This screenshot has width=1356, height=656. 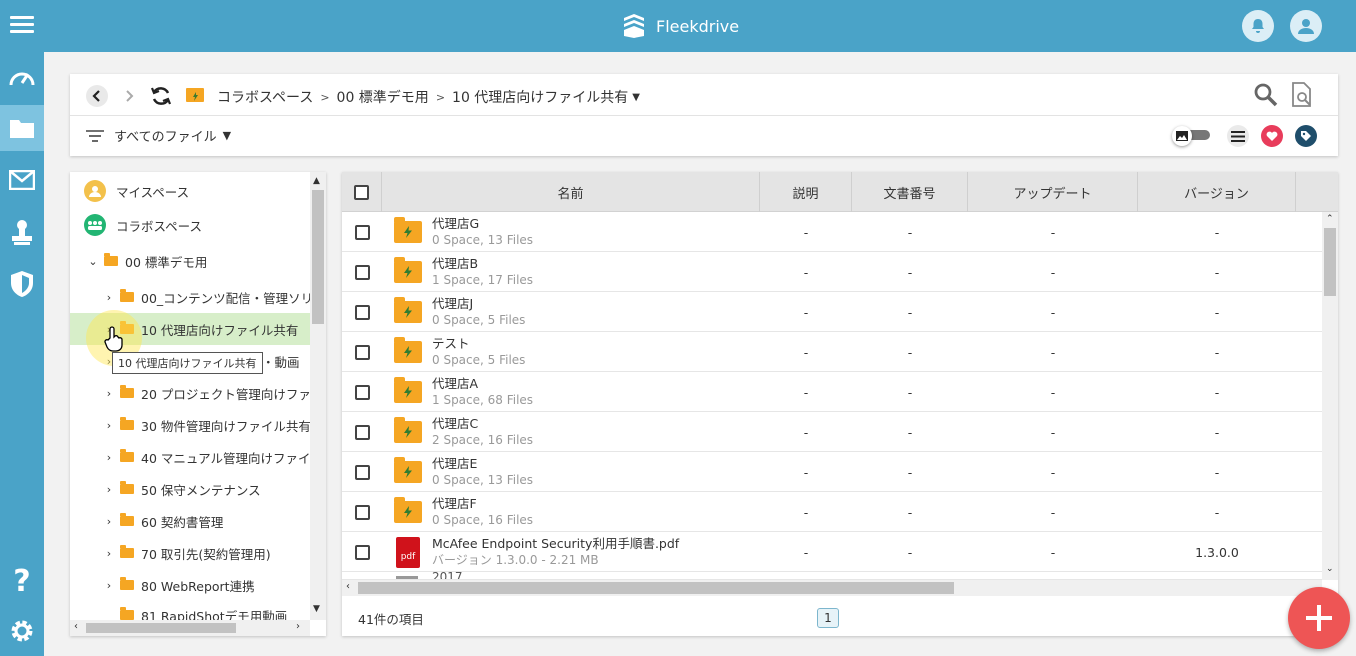 I want to click on mail-icon, so click(x=22, y=180).